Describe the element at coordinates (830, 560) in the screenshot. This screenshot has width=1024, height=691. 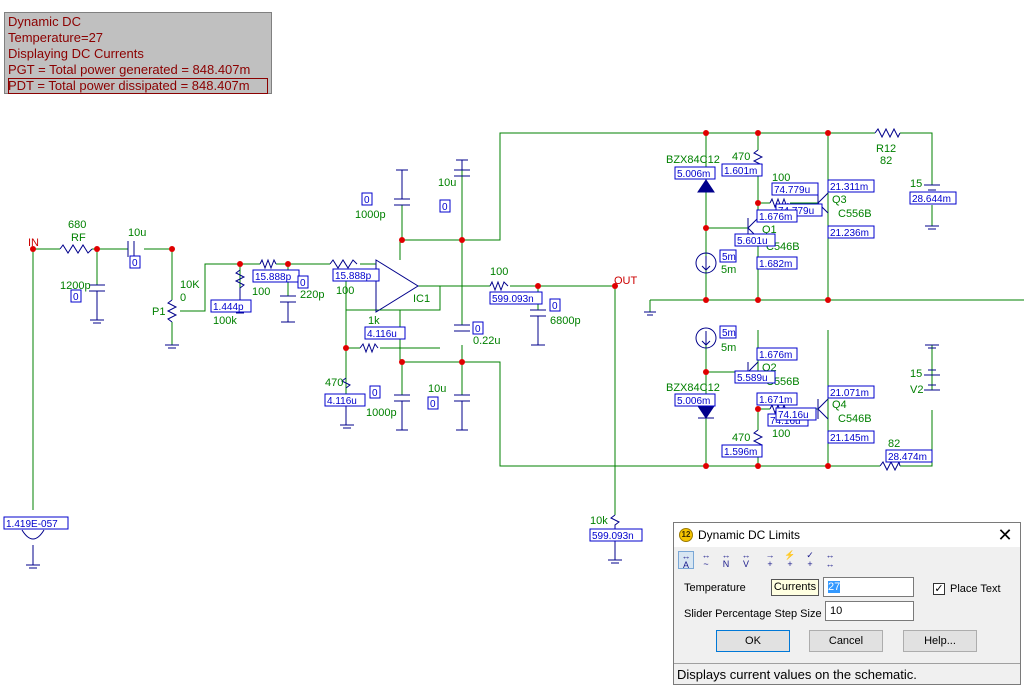
I see `current-direction-icon: ↔ ↔` at that location.